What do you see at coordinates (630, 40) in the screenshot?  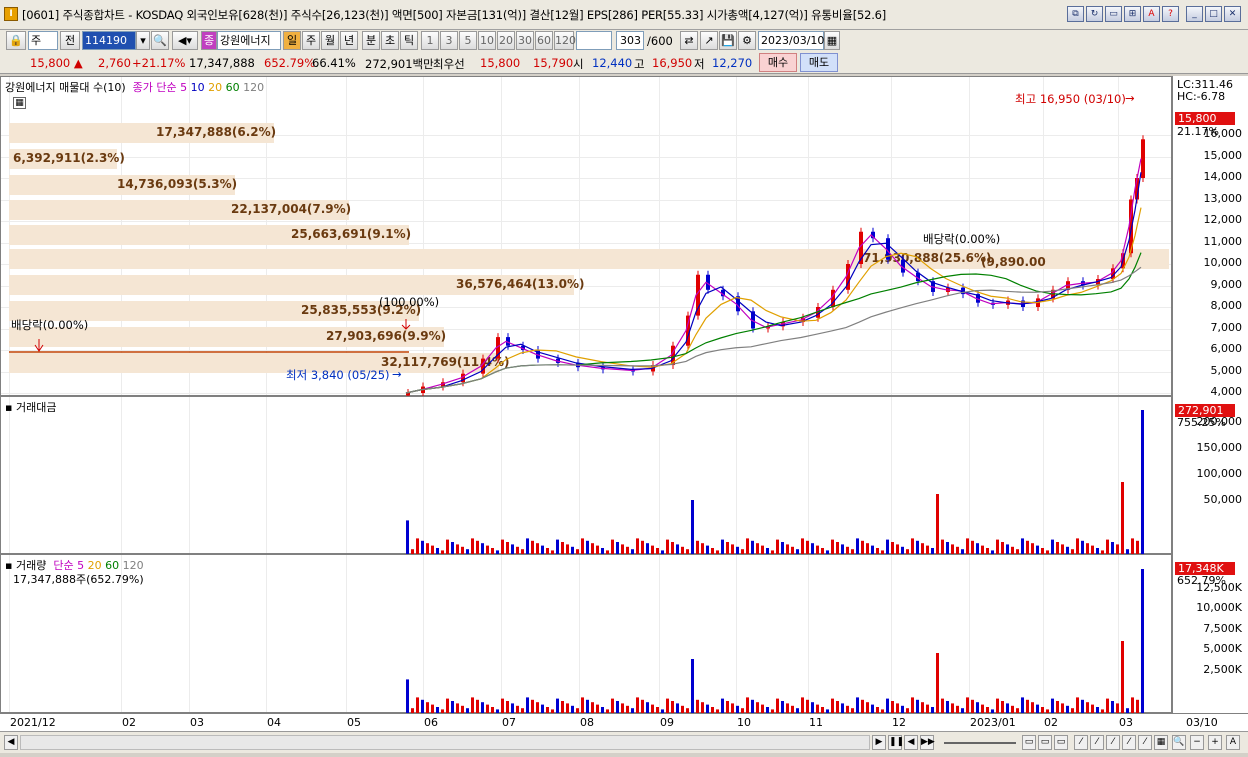 I see `count-input: 303` at bounding box center [630, 40].